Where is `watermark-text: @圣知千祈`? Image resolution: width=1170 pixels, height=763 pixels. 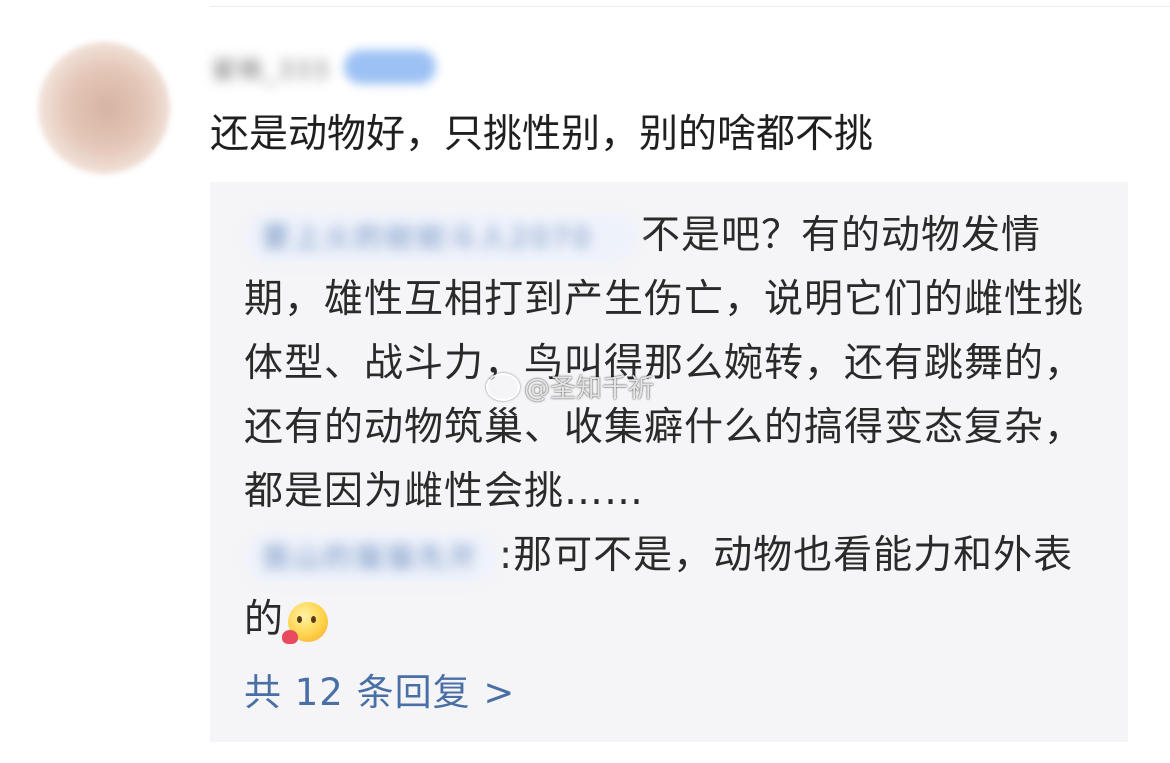 watermark-text: @圣知千祈 is located at coordinates (589, 389).